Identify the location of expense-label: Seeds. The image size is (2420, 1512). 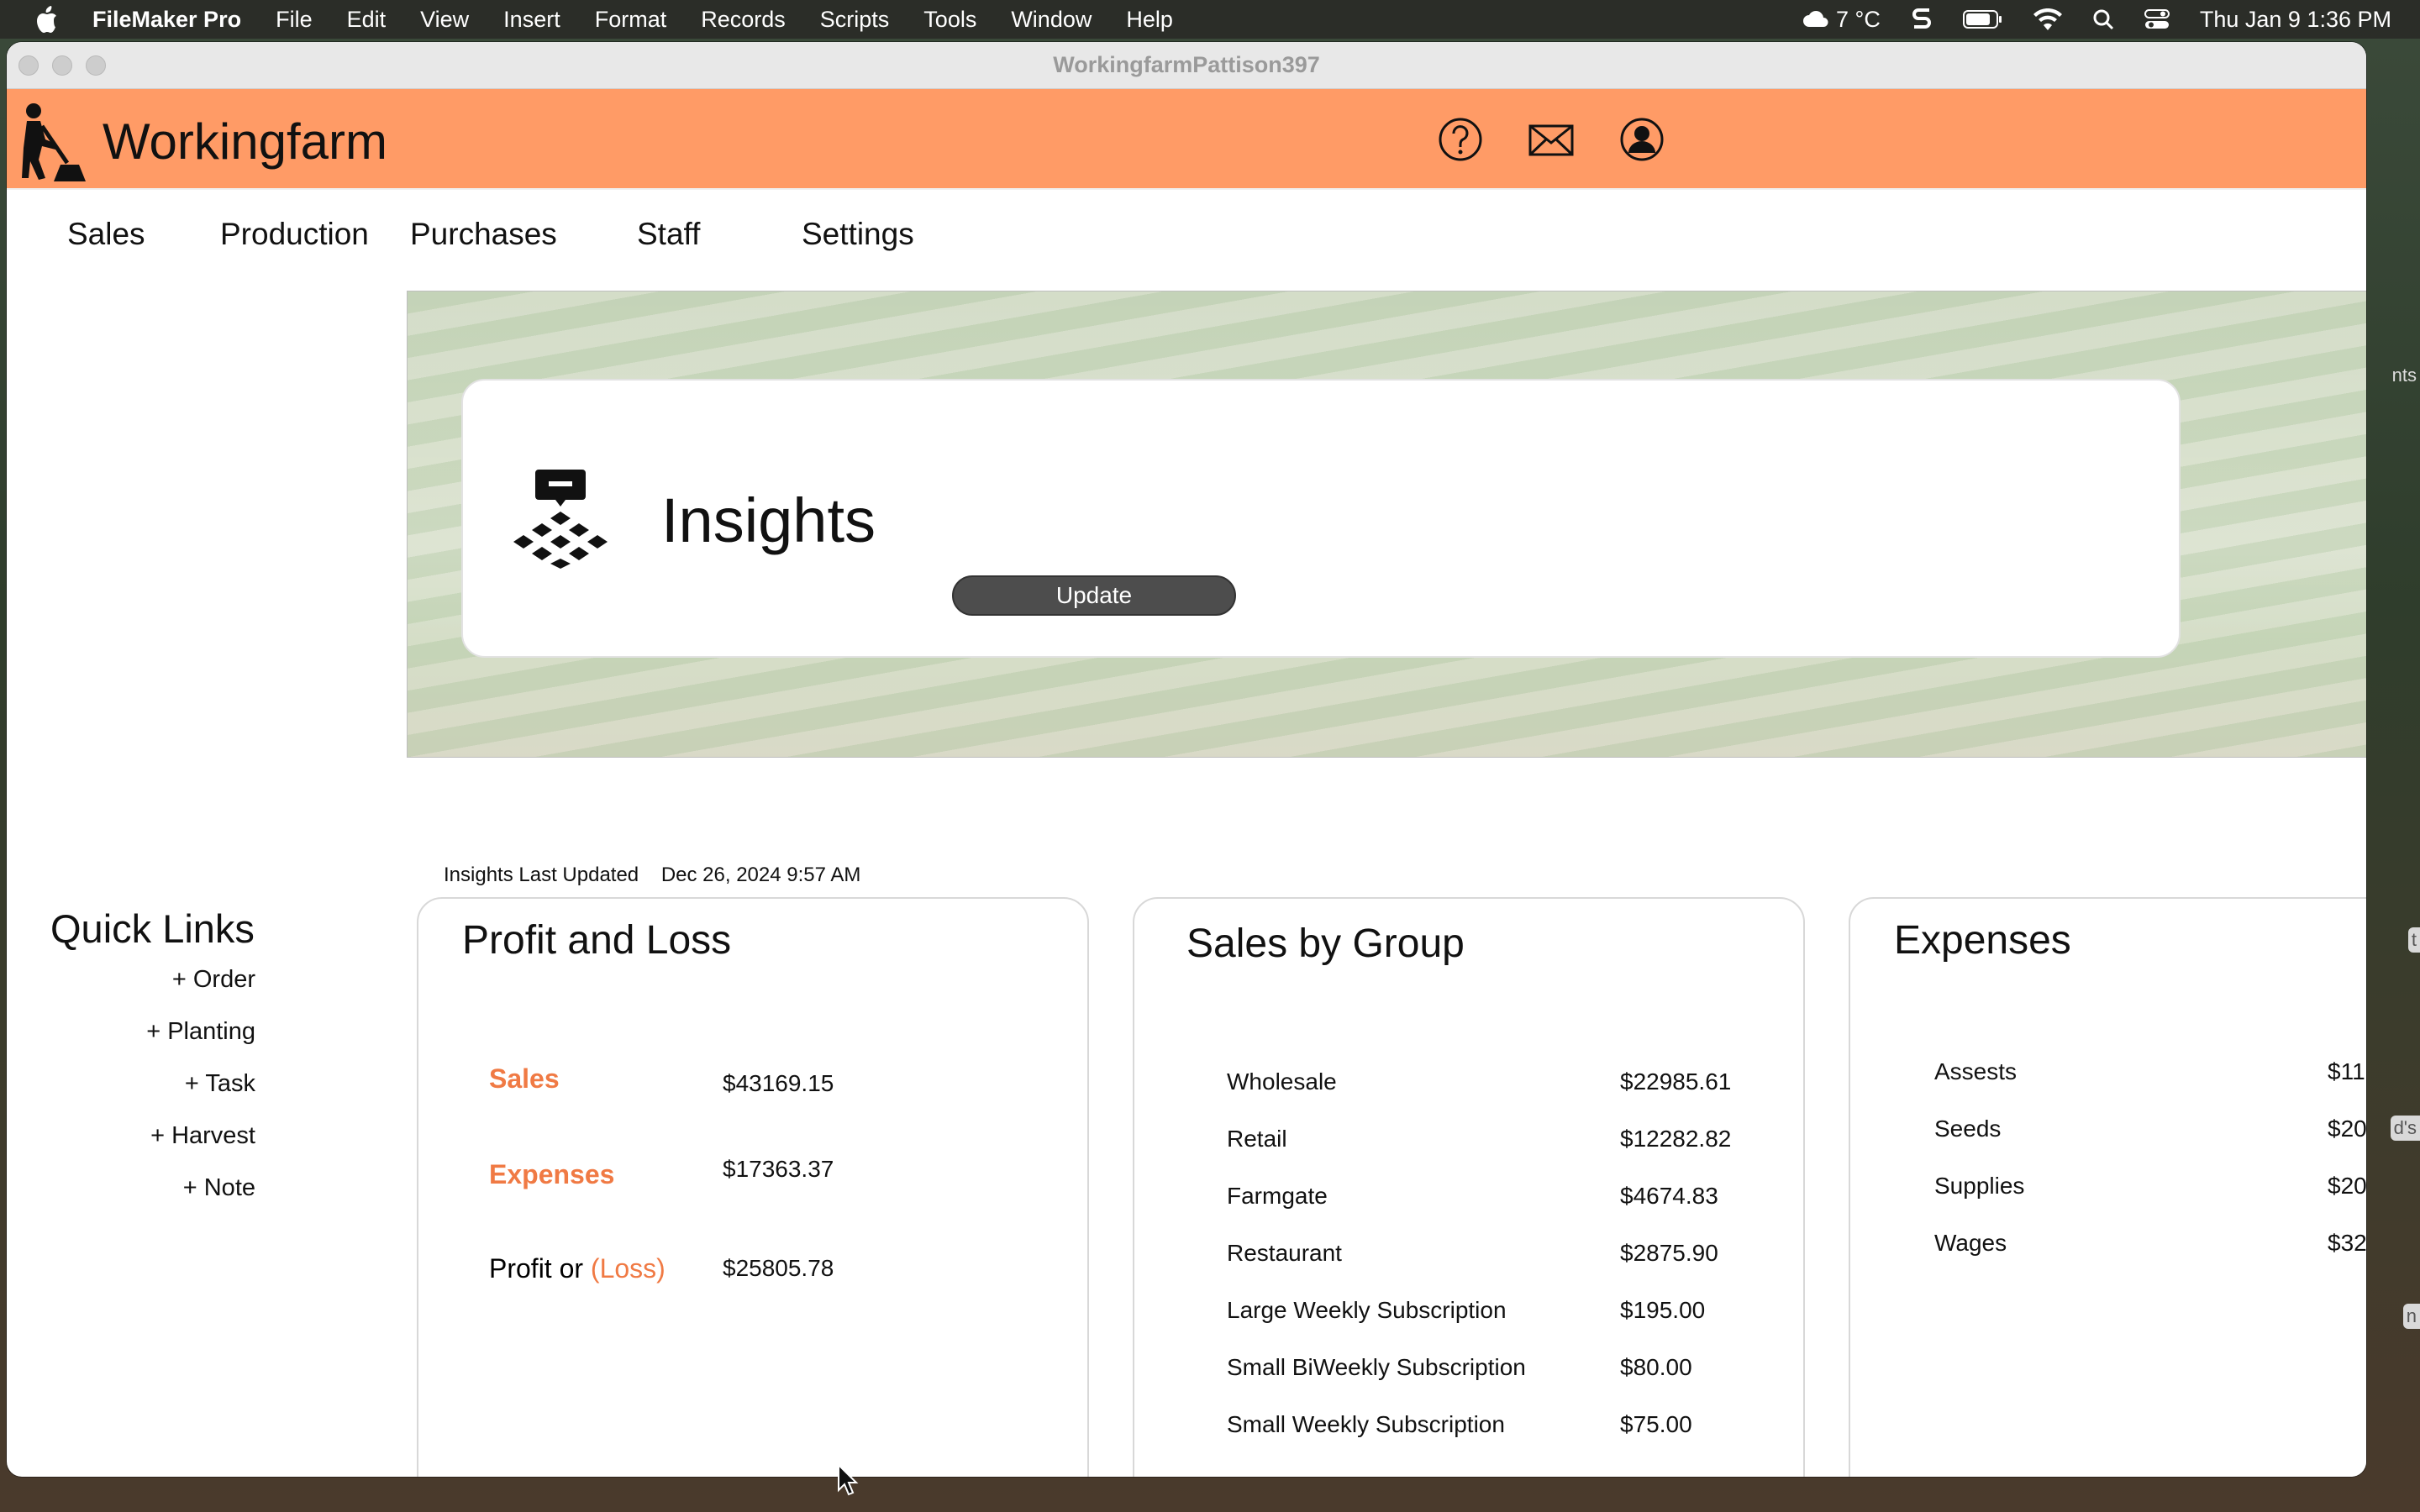
(1968, 1129).